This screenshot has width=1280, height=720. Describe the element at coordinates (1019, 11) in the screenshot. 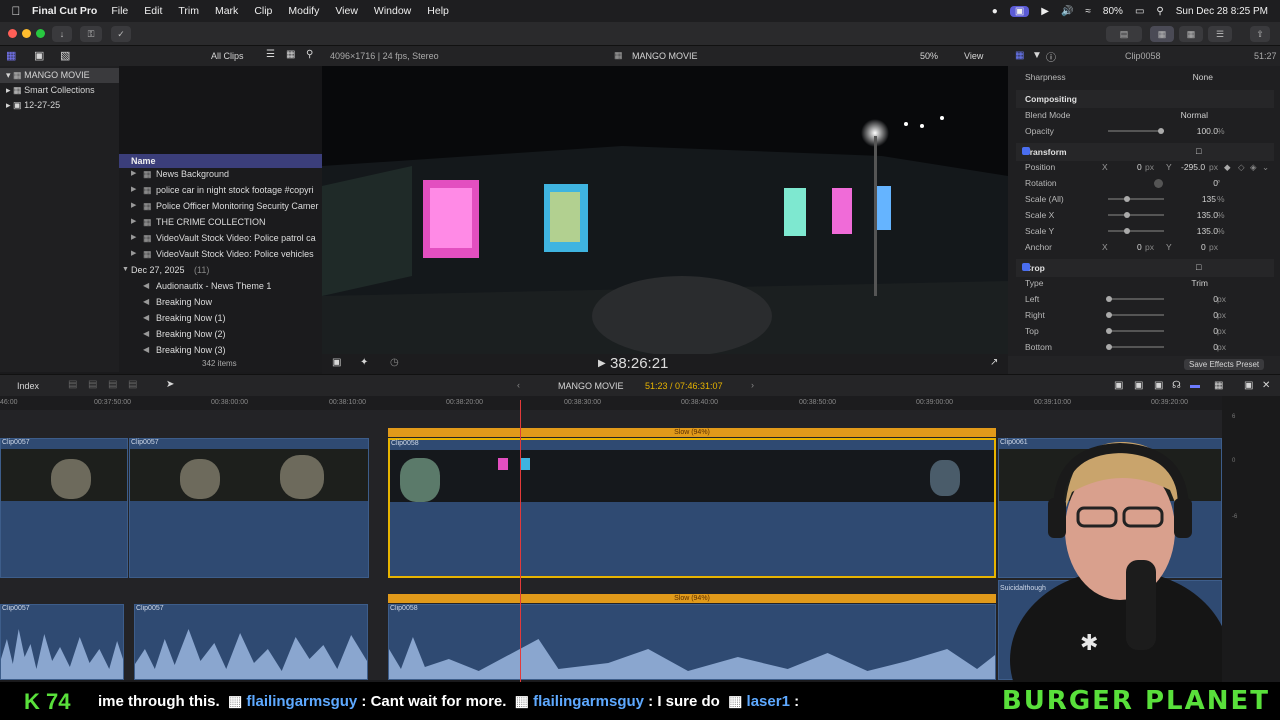

I see `screen-share-icon: ▣` at that location.